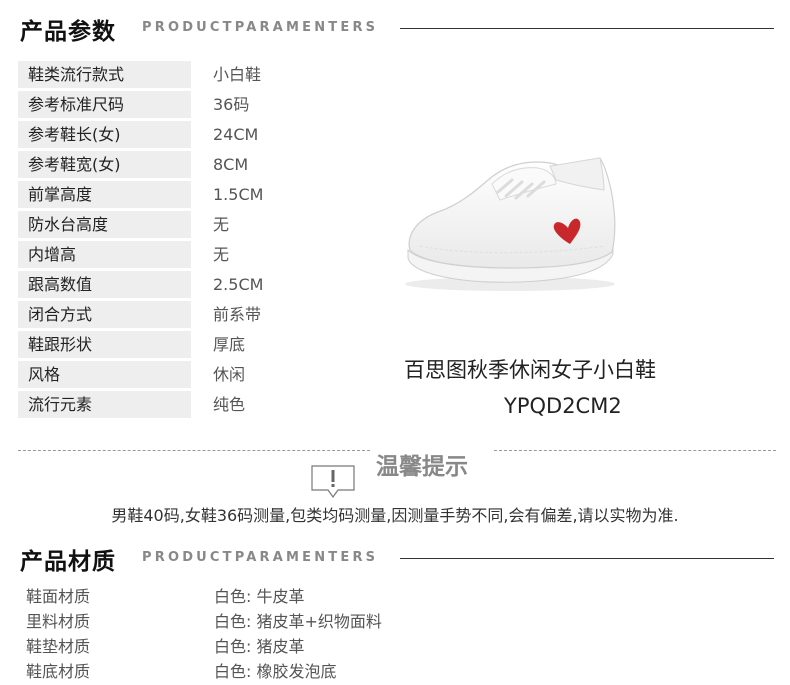 The height and width of the screenshot is (685, 790). What do you see at coordinates (194, 450) in the screenshot?
I see `tip-divider-left` at bounding box center [194, 450].